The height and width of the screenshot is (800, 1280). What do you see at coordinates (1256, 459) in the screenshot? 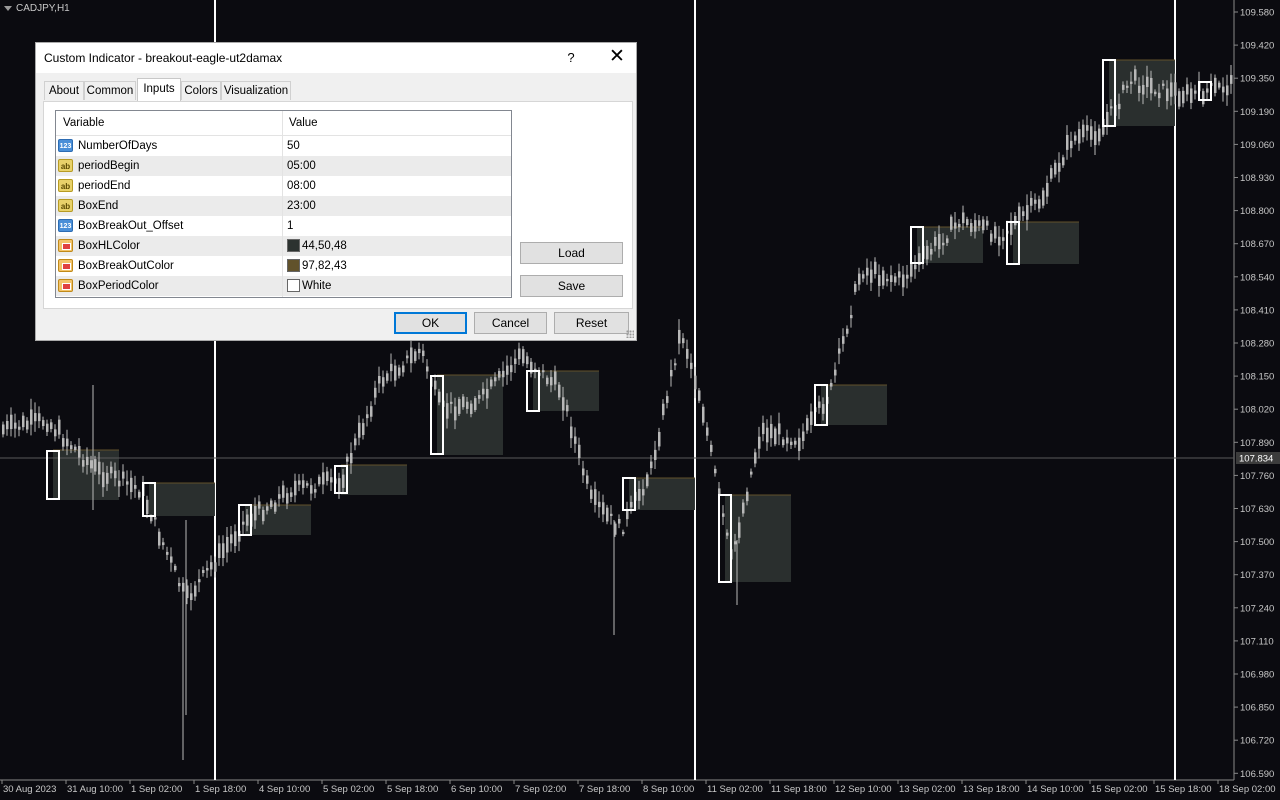
I see `bid-price-label: 107.834` at bounding box center [1256, 459].